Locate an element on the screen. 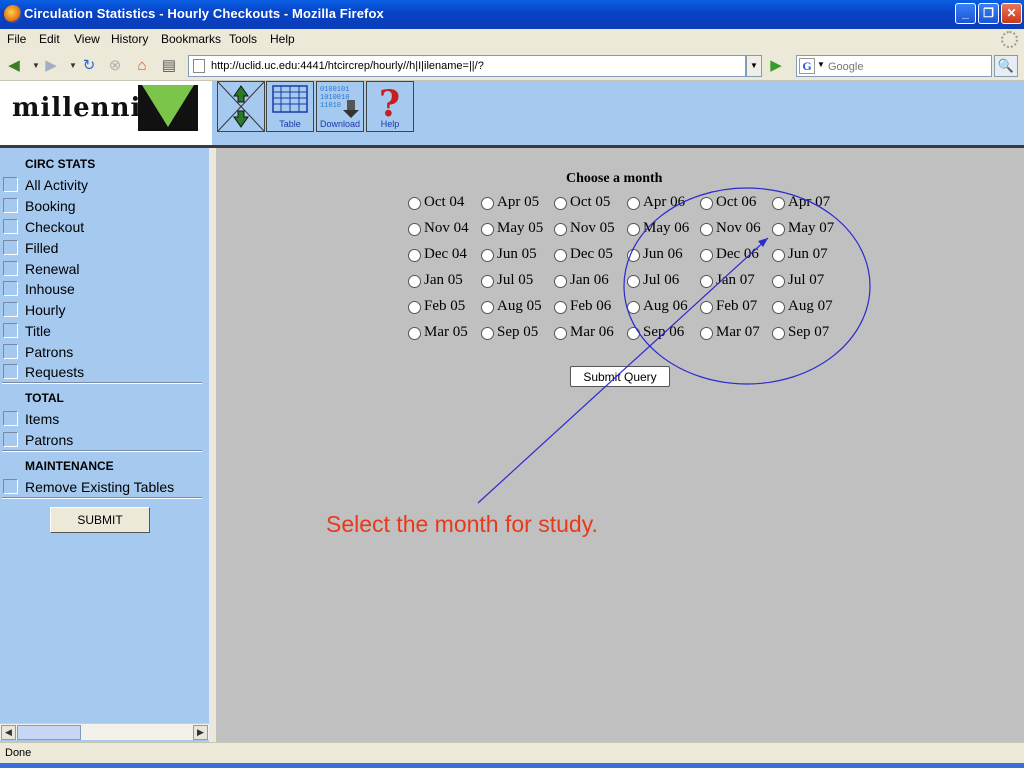 Image resolution: width=1024 pixels, height=768 pixels. month-option: Jun 05 is located at coordinates (521, 256).